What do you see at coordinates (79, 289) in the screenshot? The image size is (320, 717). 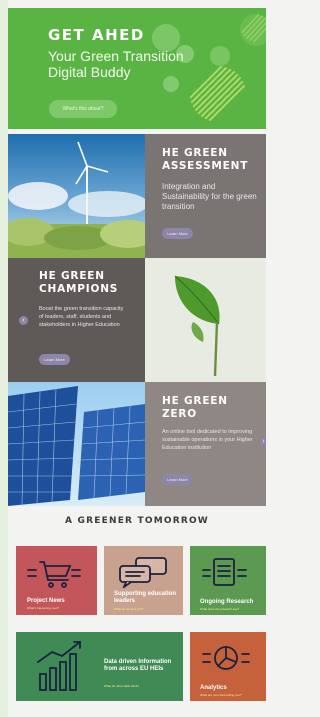 I see `champions-title-line2: CHAMPIONS` at bounding box center [79, 289].